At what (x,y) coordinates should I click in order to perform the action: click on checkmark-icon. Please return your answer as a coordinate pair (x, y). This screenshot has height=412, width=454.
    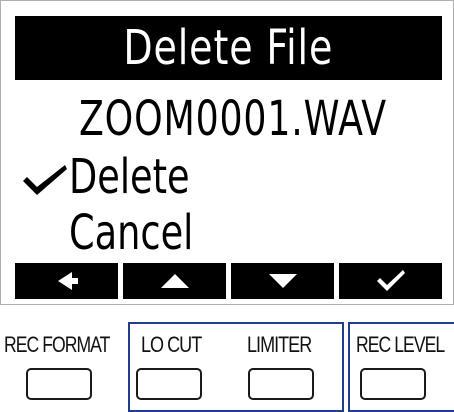
    Looking at the image, I should click on (390, 280).